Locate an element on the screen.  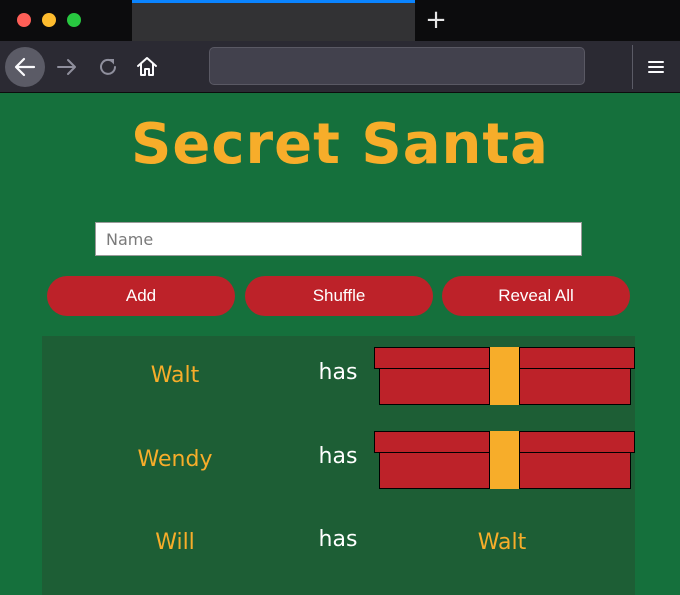
name-input is located at coordinates (338, 239).